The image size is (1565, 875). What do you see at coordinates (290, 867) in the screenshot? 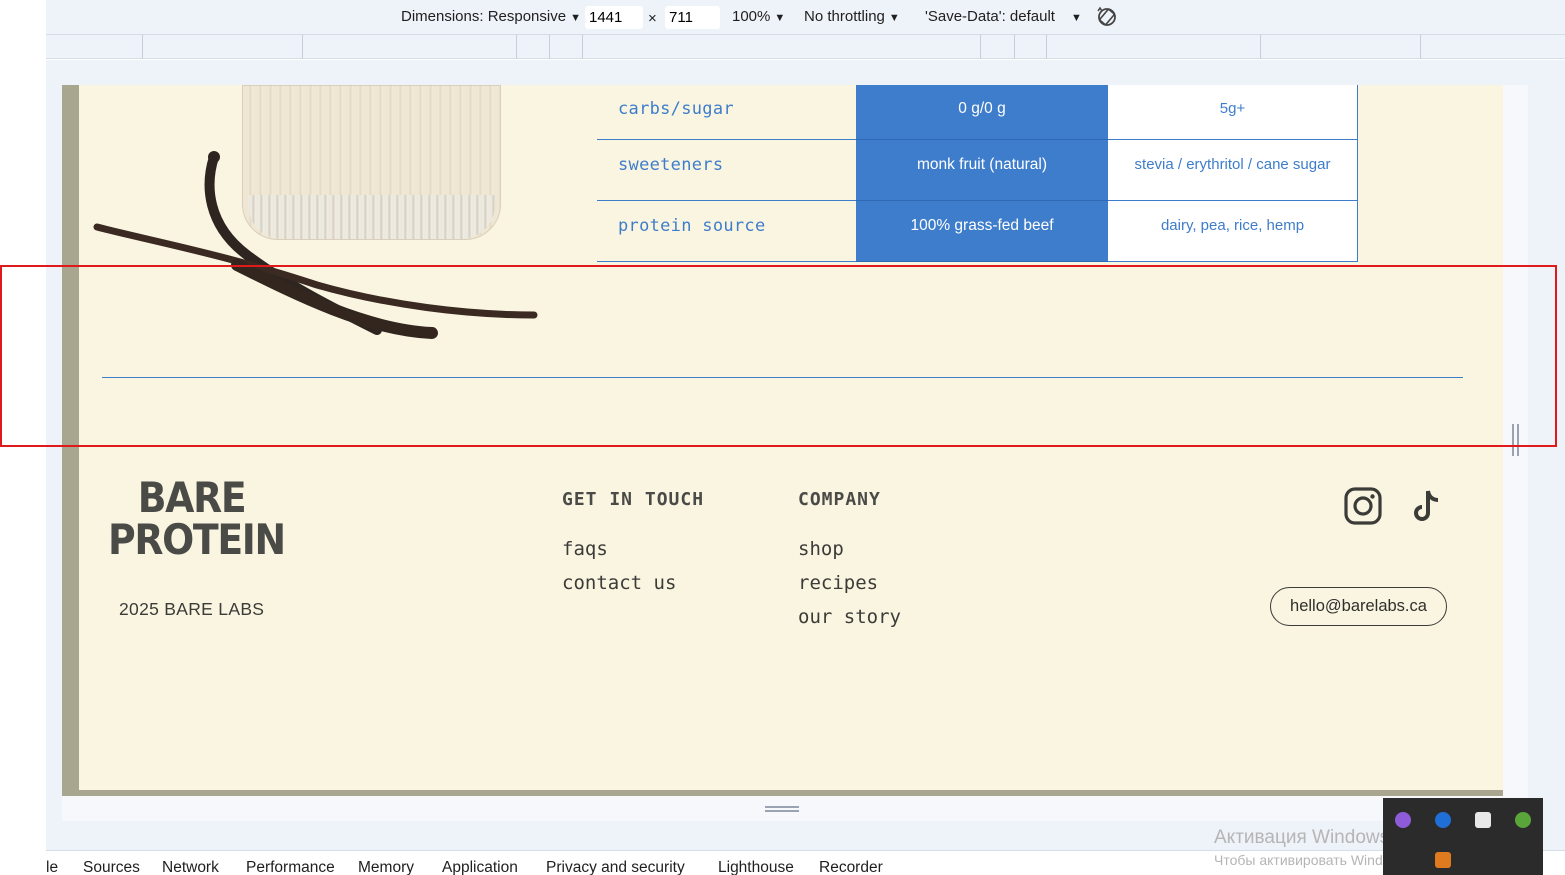
I see `tab-performance: Performance` at bounding box center [290, 867].